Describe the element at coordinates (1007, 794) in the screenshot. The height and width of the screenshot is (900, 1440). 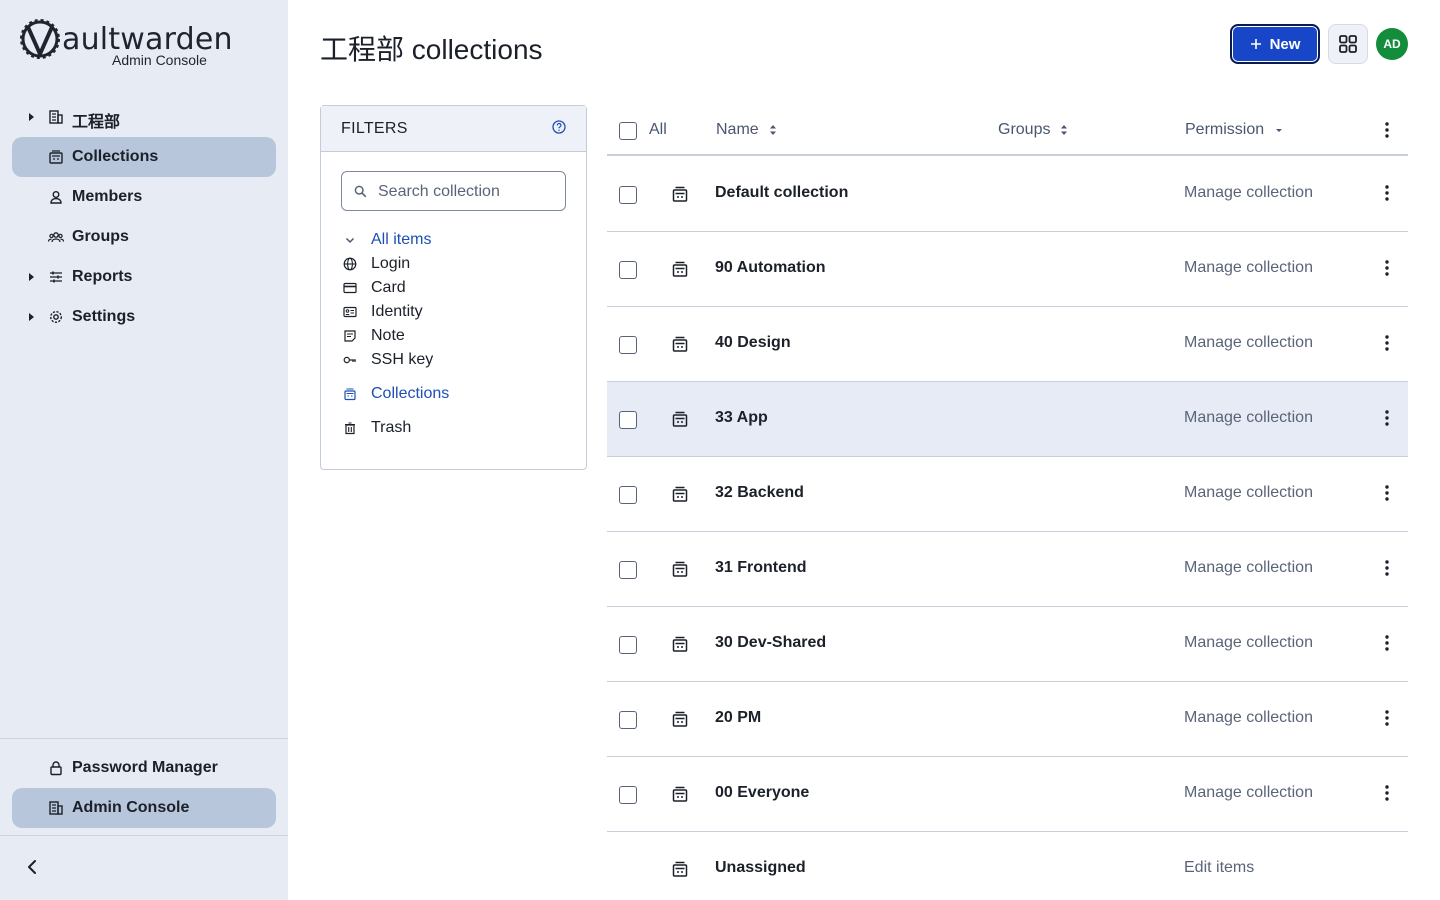
I see `table-row: 00 Everyone Manage collection` at that location.